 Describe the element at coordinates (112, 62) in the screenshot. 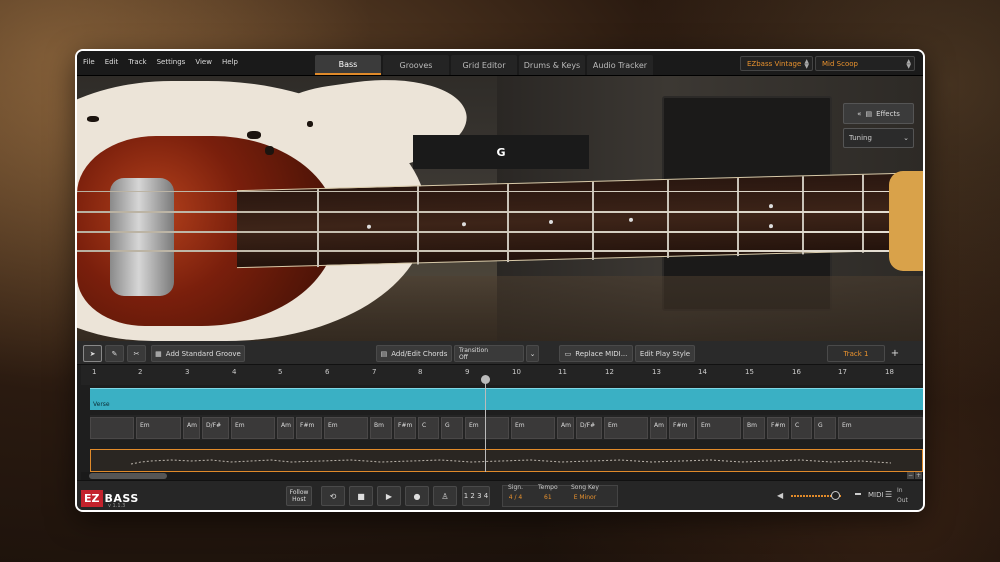

I see `menu-edit: Edit` at that location.